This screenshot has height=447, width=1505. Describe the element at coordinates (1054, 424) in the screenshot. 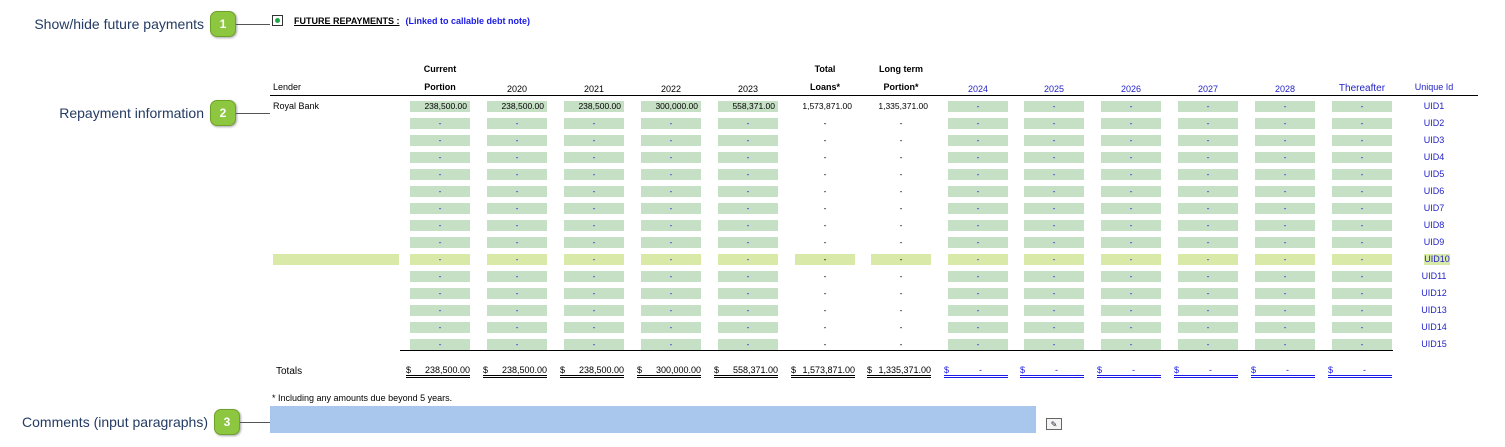

I see `edit-icon: ✎` at that location.